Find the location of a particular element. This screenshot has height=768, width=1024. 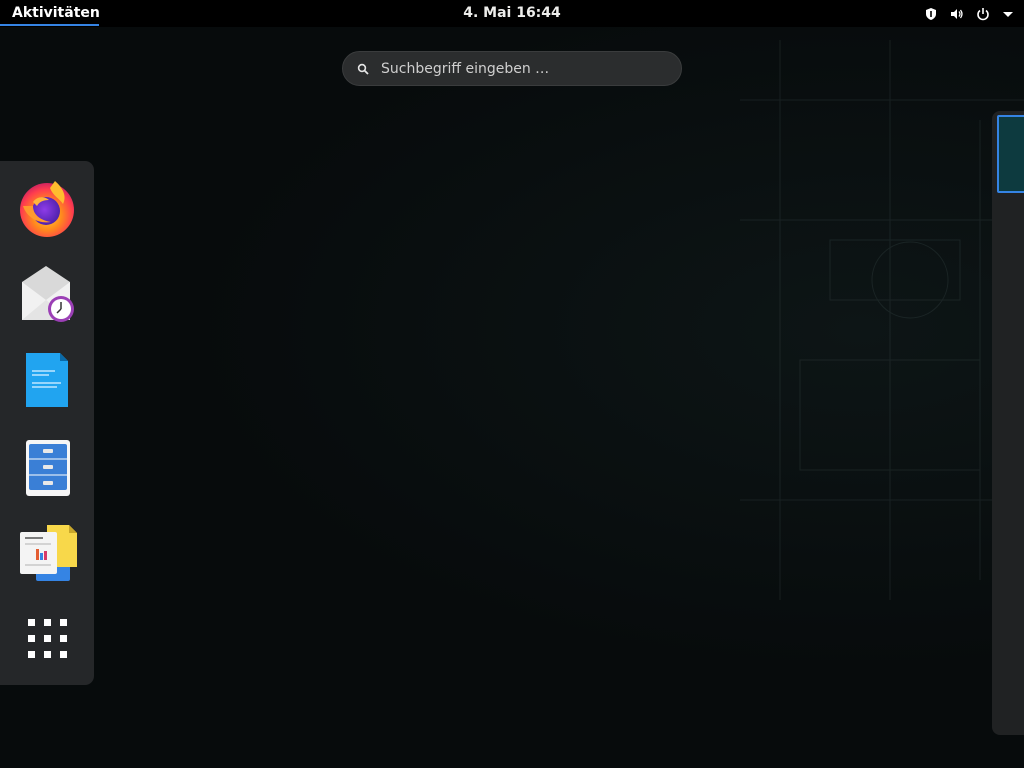

firefox-icon is located at coordinates (47, 209).